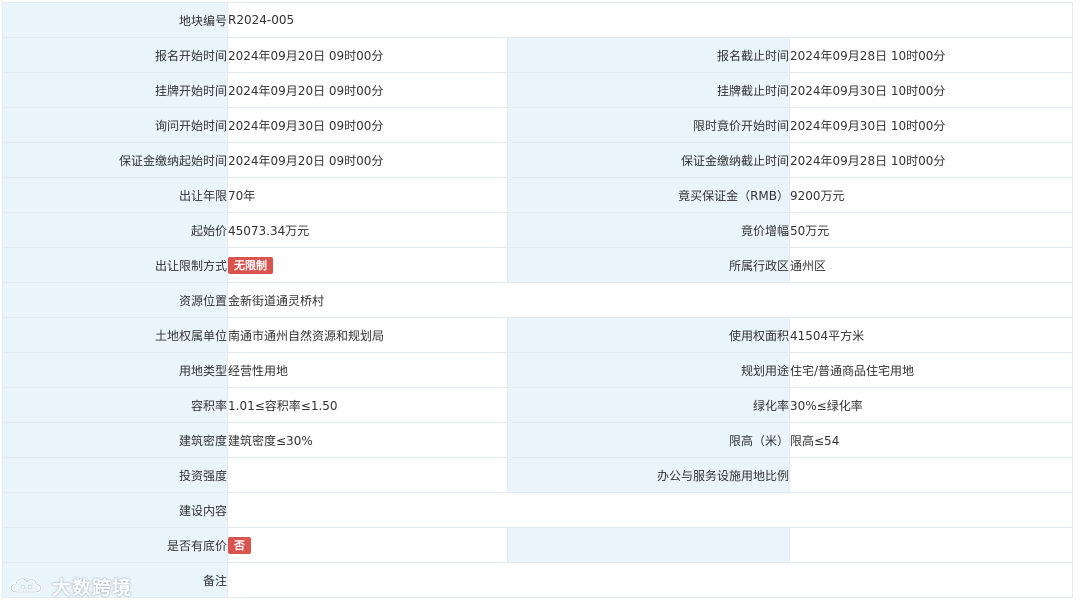  I want to click on table-row: 容积率 1.01≤容积率≤1.50 绿化率 30%≤绿化率, so click(537, 405).